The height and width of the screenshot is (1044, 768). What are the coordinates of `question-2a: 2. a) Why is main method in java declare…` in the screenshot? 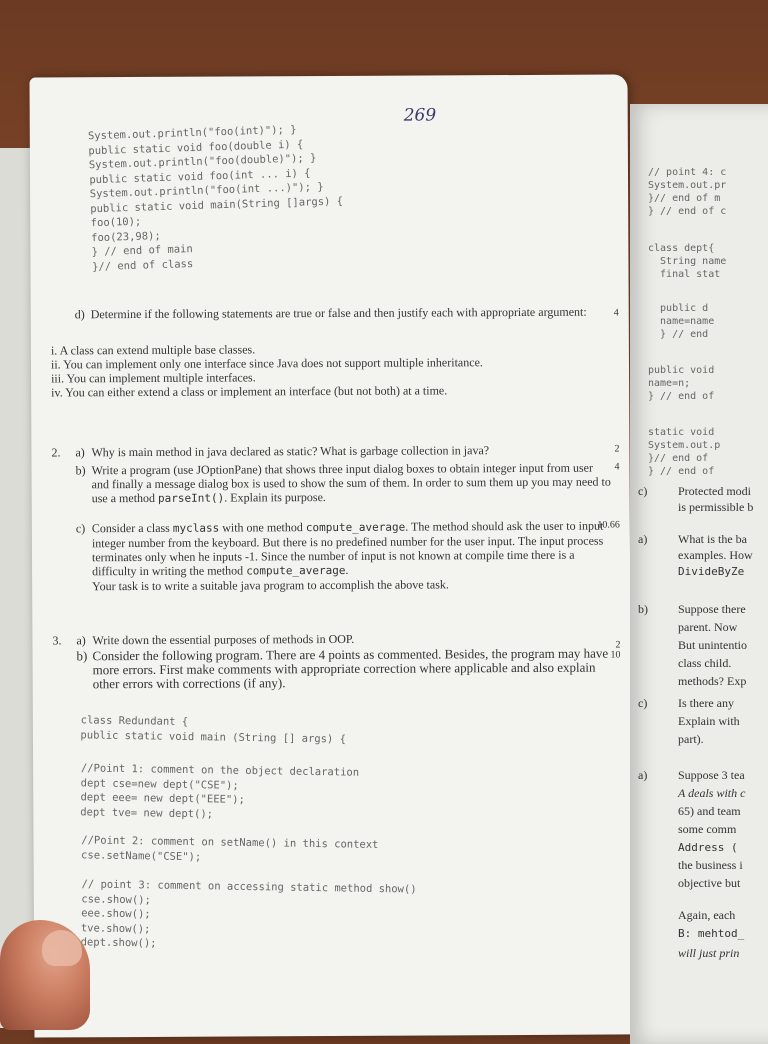 It's located at (335, 451).